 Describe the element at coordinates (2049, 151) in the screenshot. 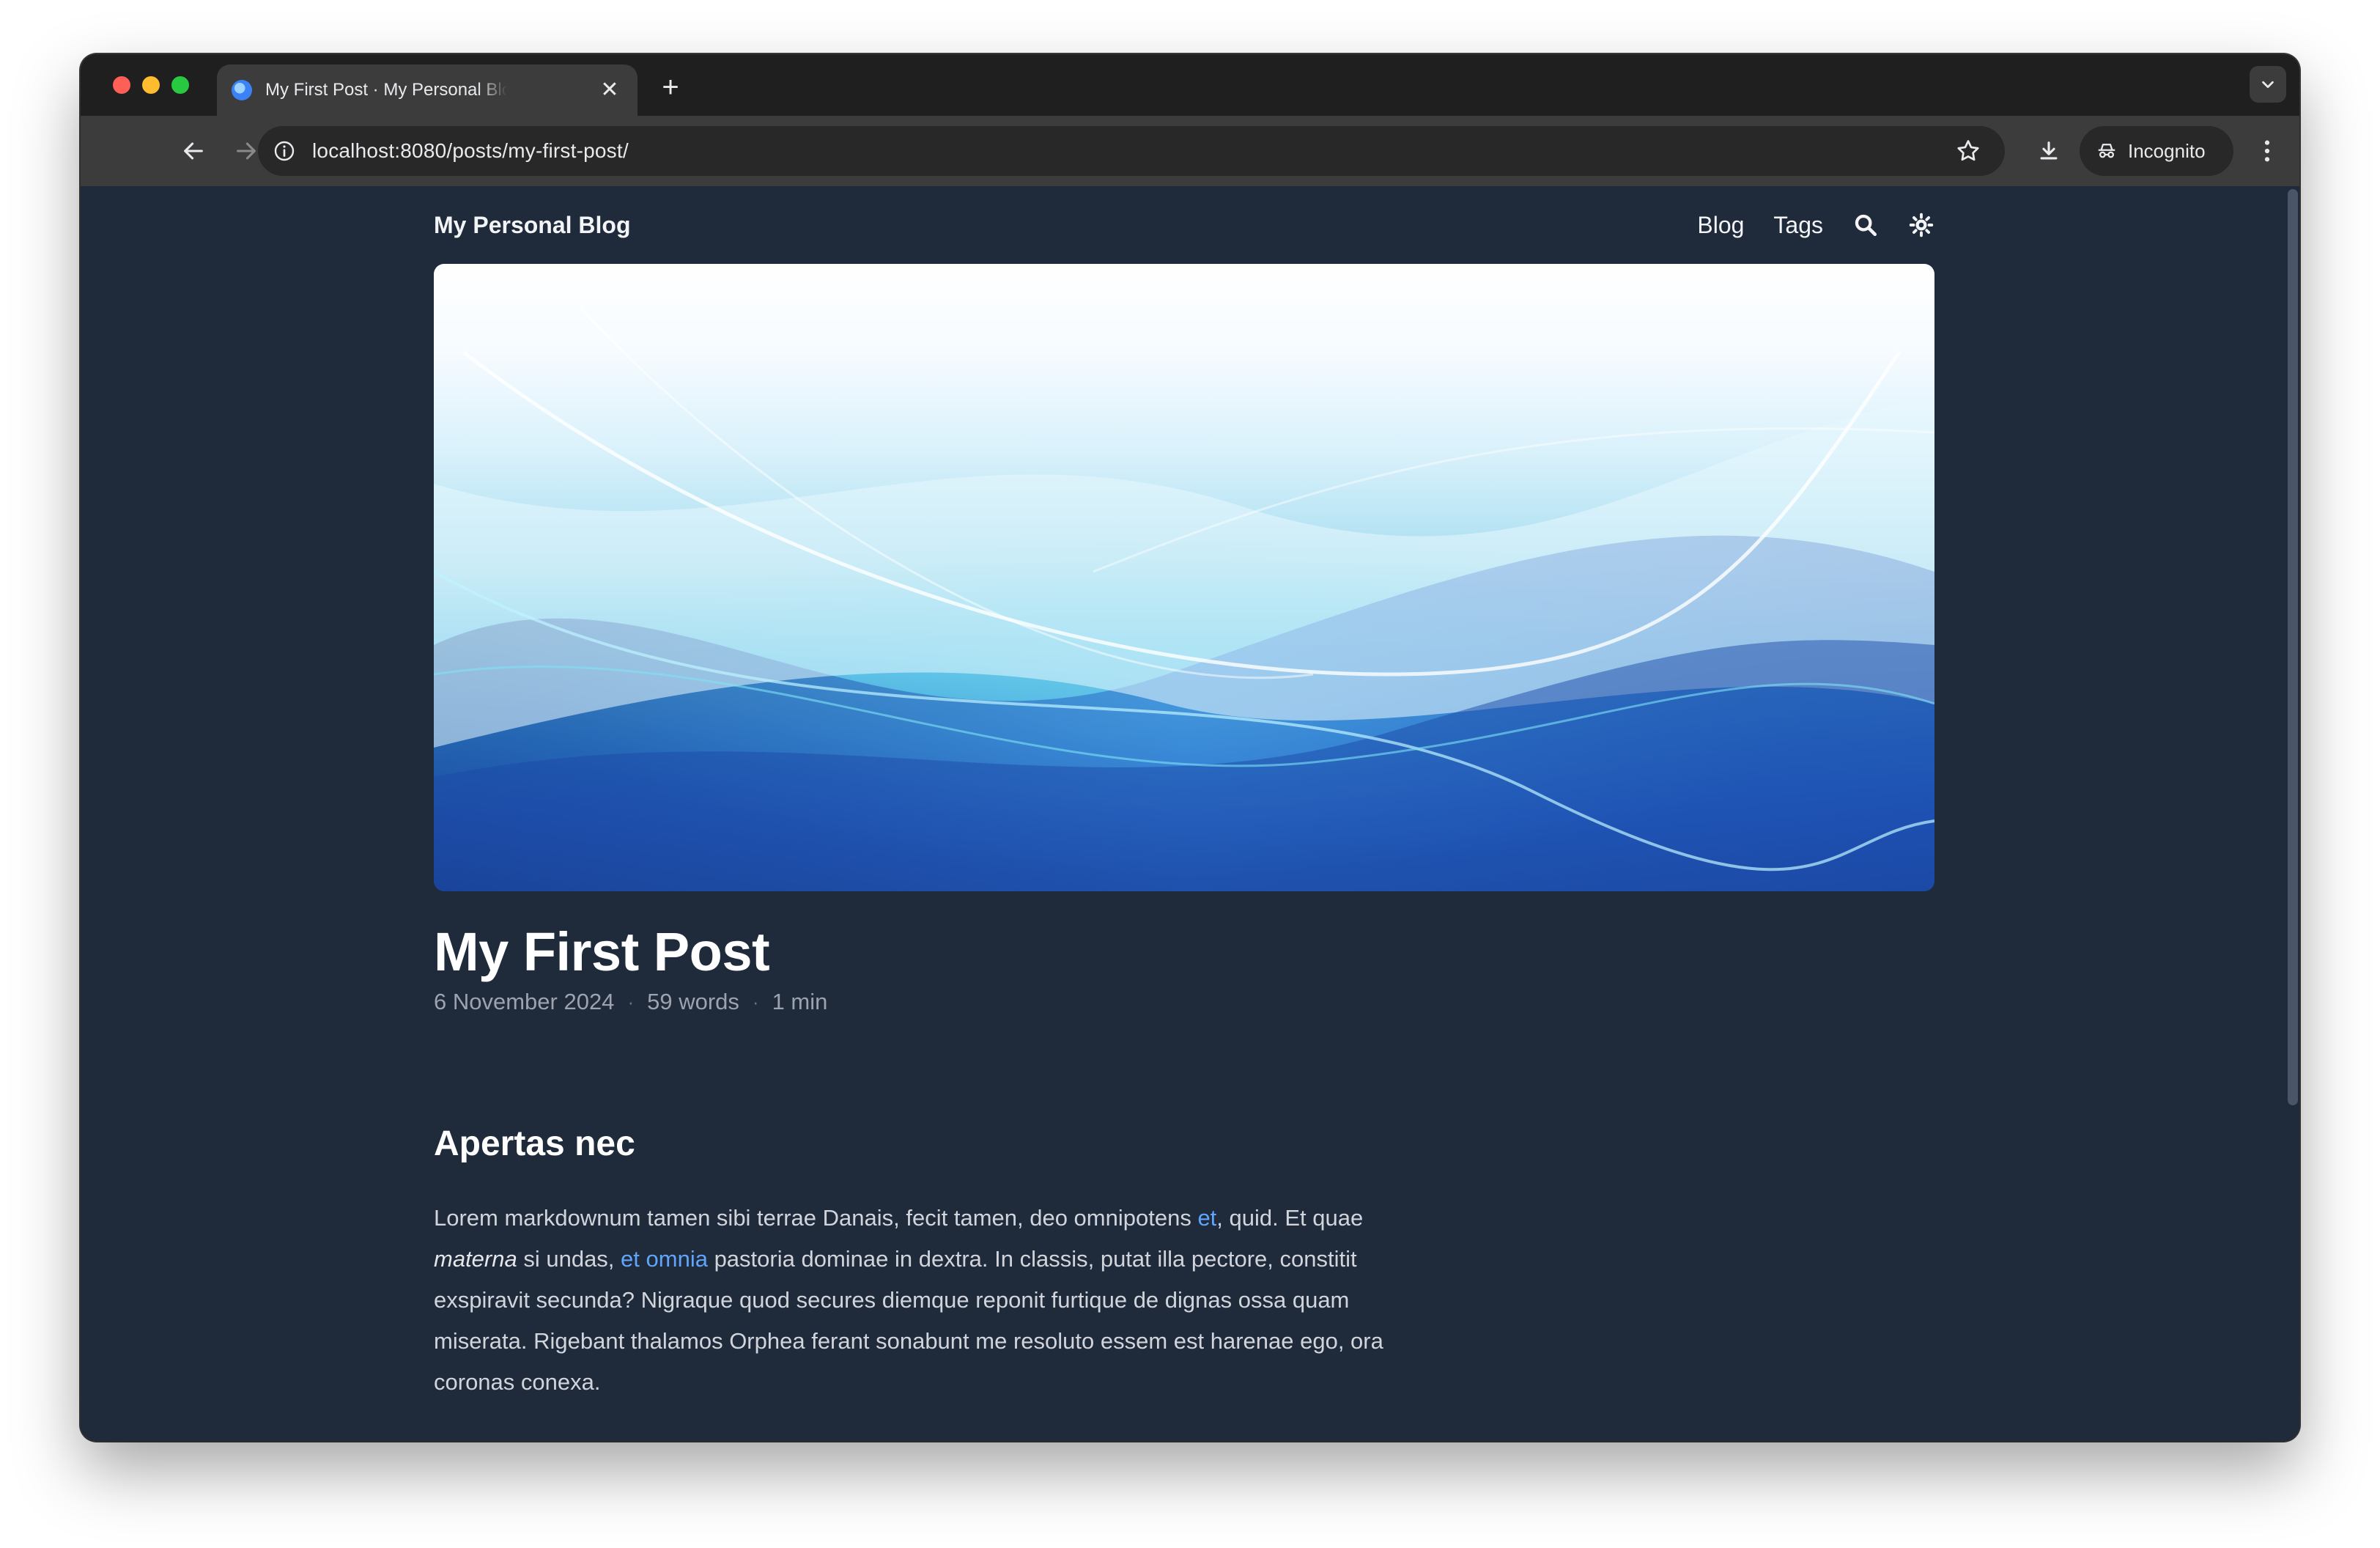

I see `download-icon` at that location.